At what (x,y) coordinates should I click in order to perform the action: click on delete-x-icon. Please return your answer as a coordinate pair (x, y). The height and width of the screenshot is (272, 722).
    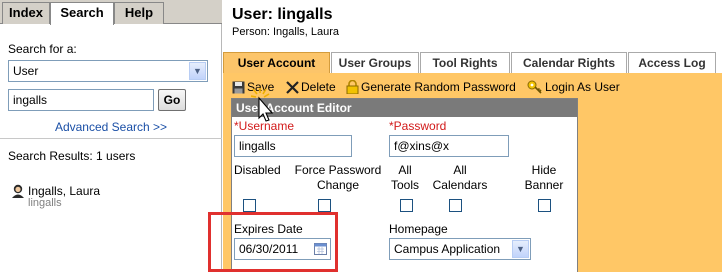
    Looking at the image, I should click on (292, 87).